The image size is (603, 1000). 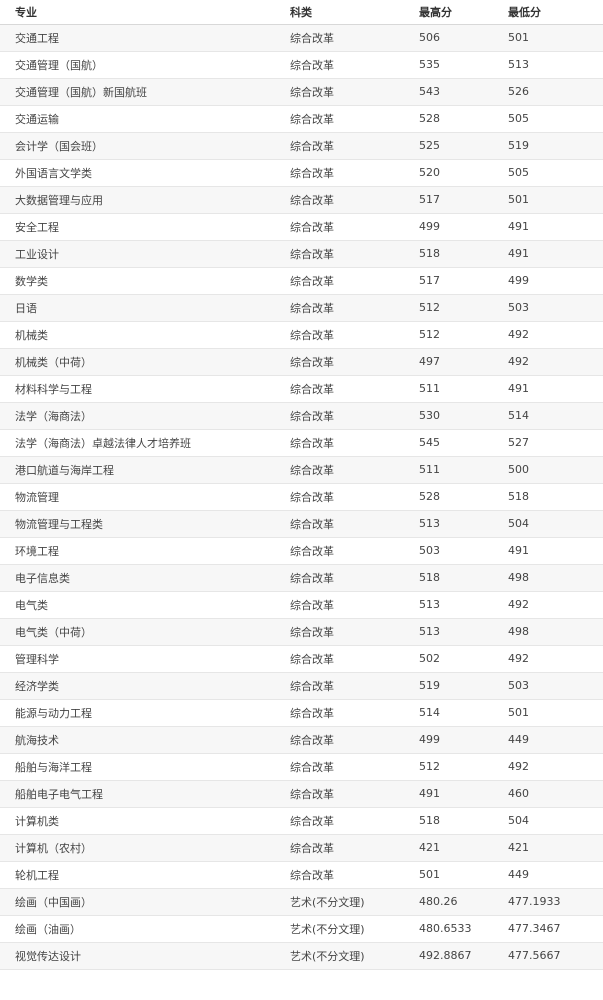 I want to click on table-header-row: 专业 科类 最高分 最低分, so click(x=301, y=12).